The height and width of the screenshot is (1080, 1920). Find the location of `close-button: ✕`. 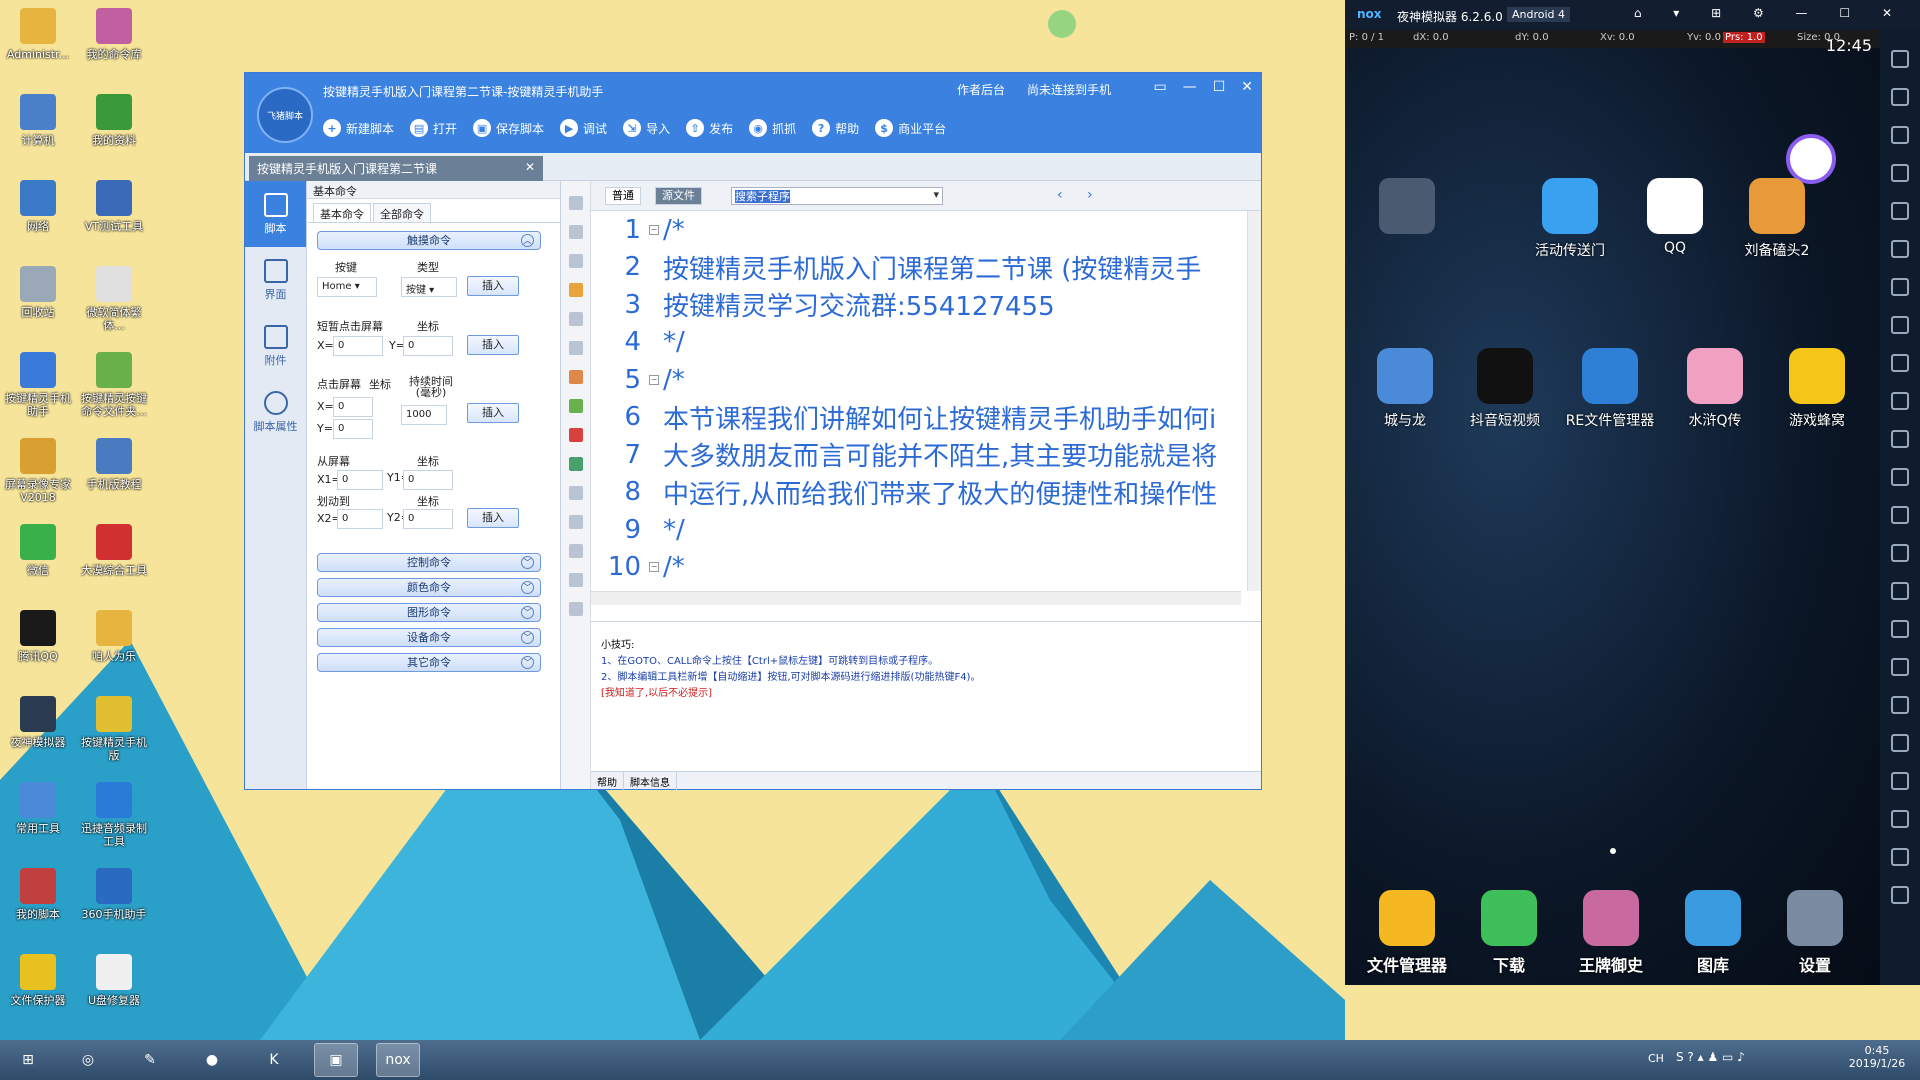

close-button: ✕ is located at coordinates (1247, 87).